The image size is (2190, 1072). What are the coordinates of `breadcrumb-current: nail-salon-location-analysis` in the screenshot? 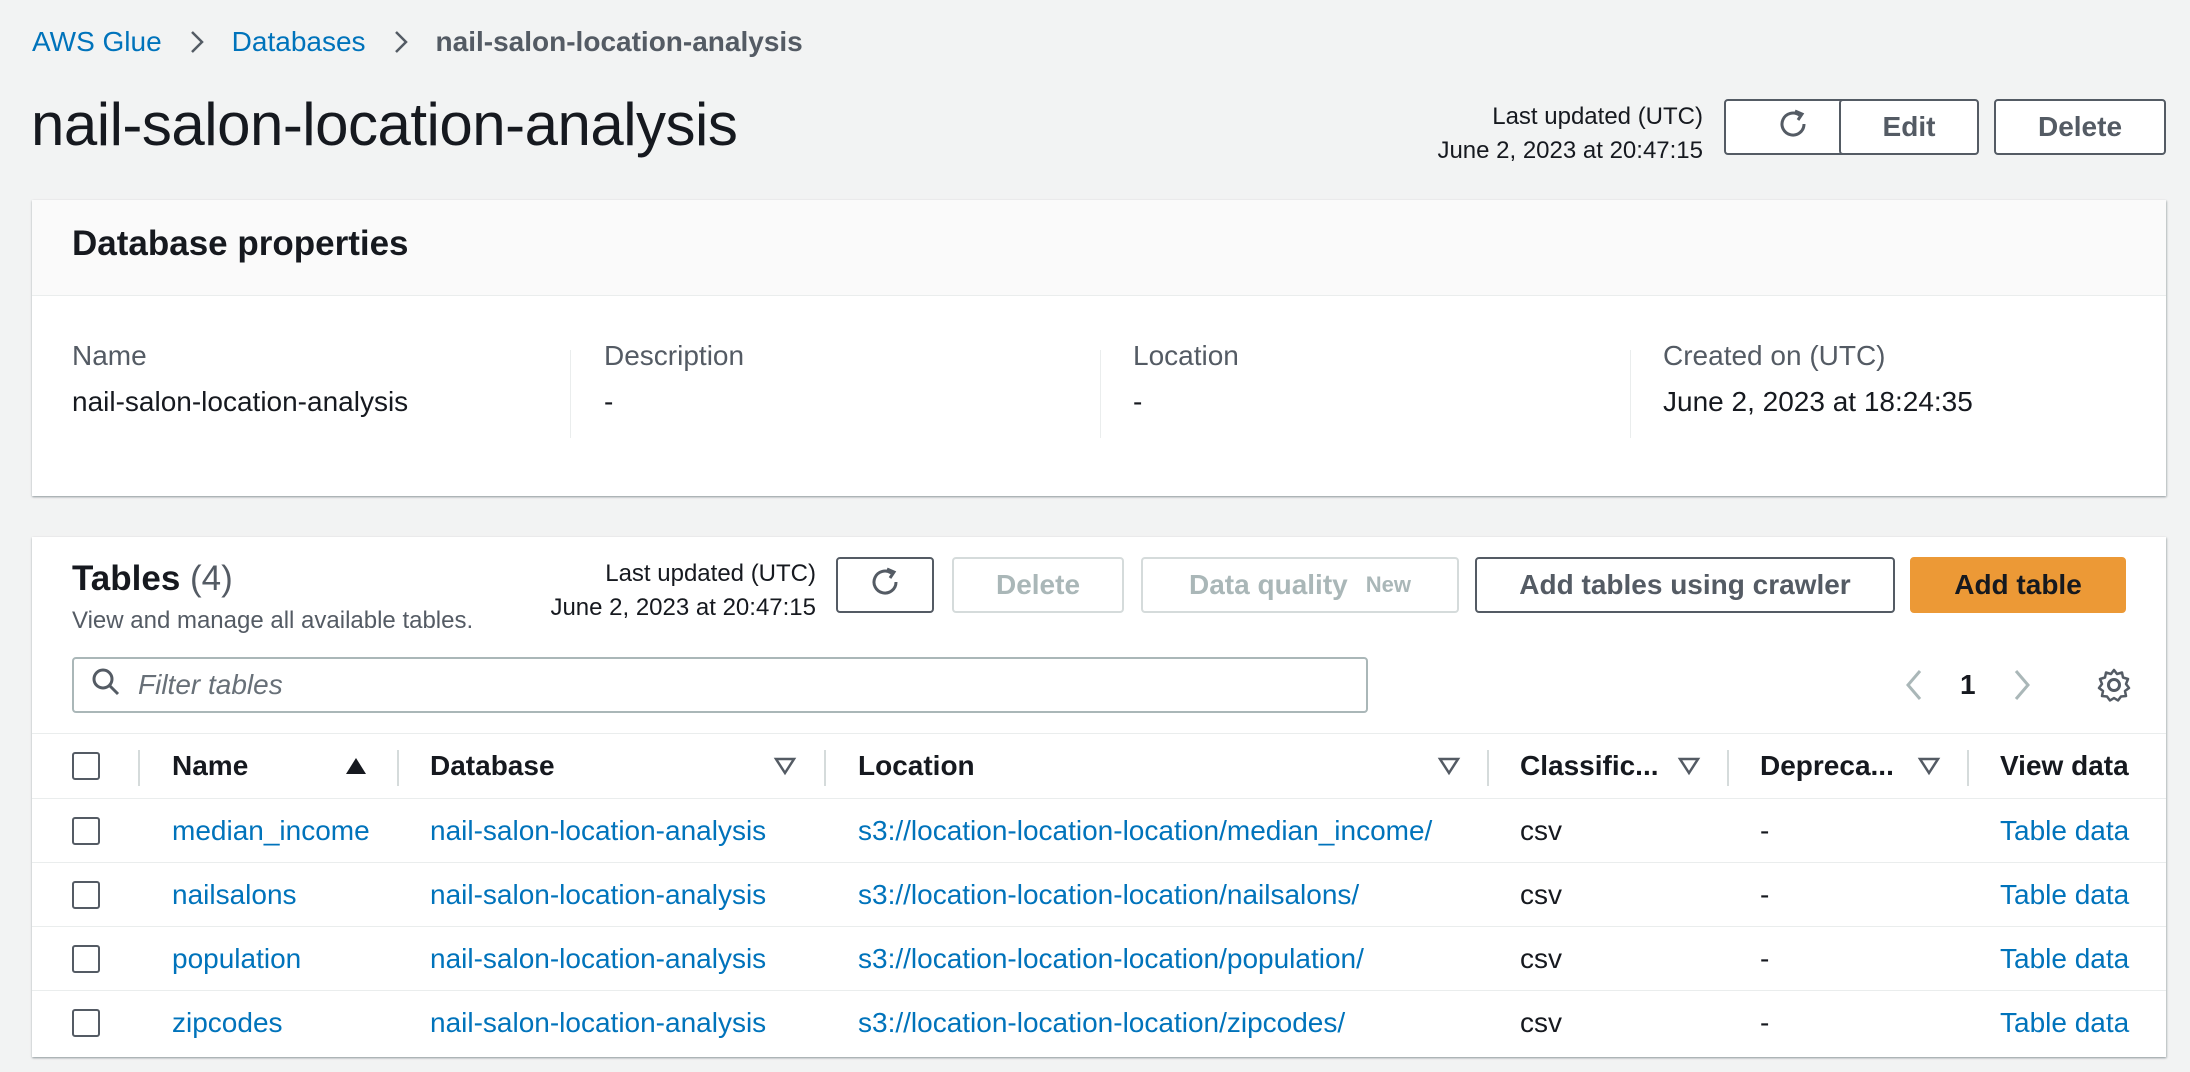 It's located at (619, 41).